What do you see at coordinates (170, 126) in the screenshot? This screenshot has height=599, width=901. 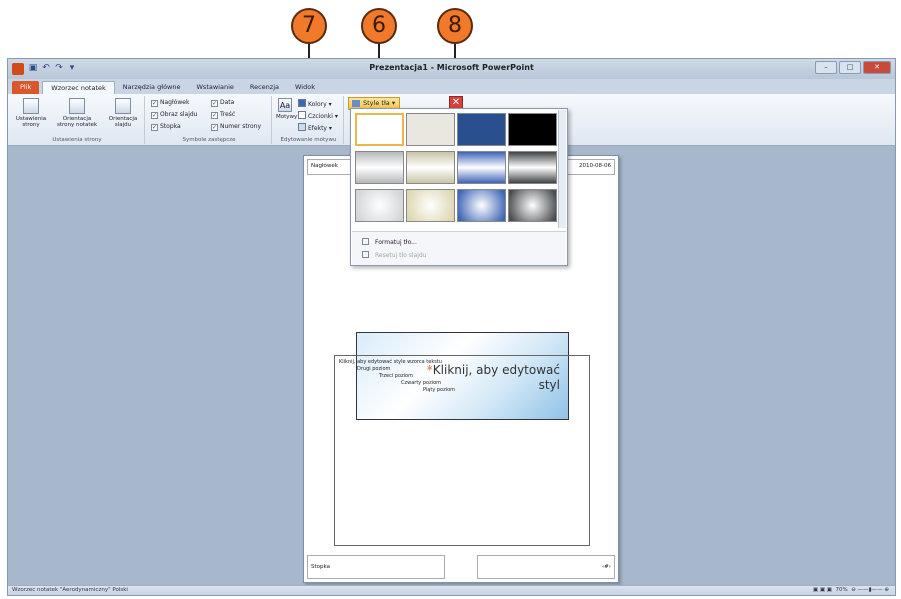 I see `footer-checkbox-label: Stopka` at bounding box center [170, 126].